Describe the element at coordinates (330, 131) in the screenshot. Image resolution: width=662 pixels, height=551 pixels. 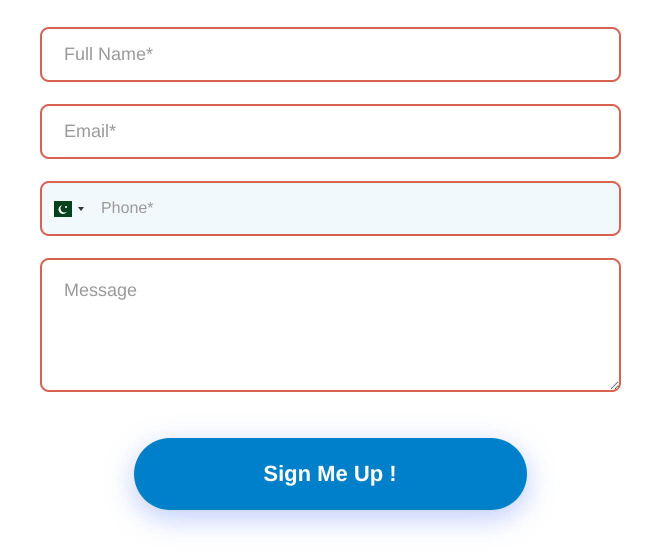
I see `input-field: Email*` at that location.